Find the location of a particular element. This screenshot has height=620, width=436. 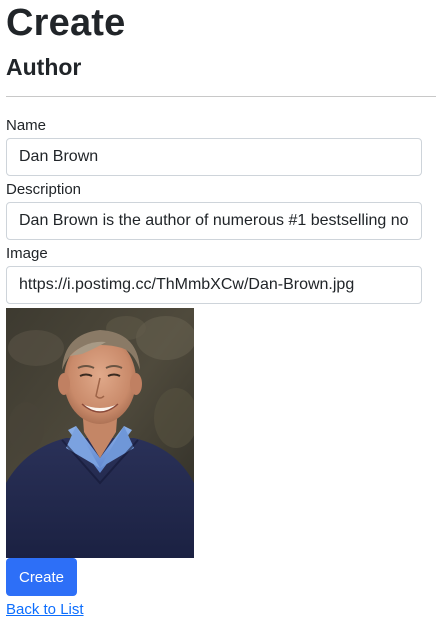

back-to-list-link: Back to List is located at coordinates (45, 610).